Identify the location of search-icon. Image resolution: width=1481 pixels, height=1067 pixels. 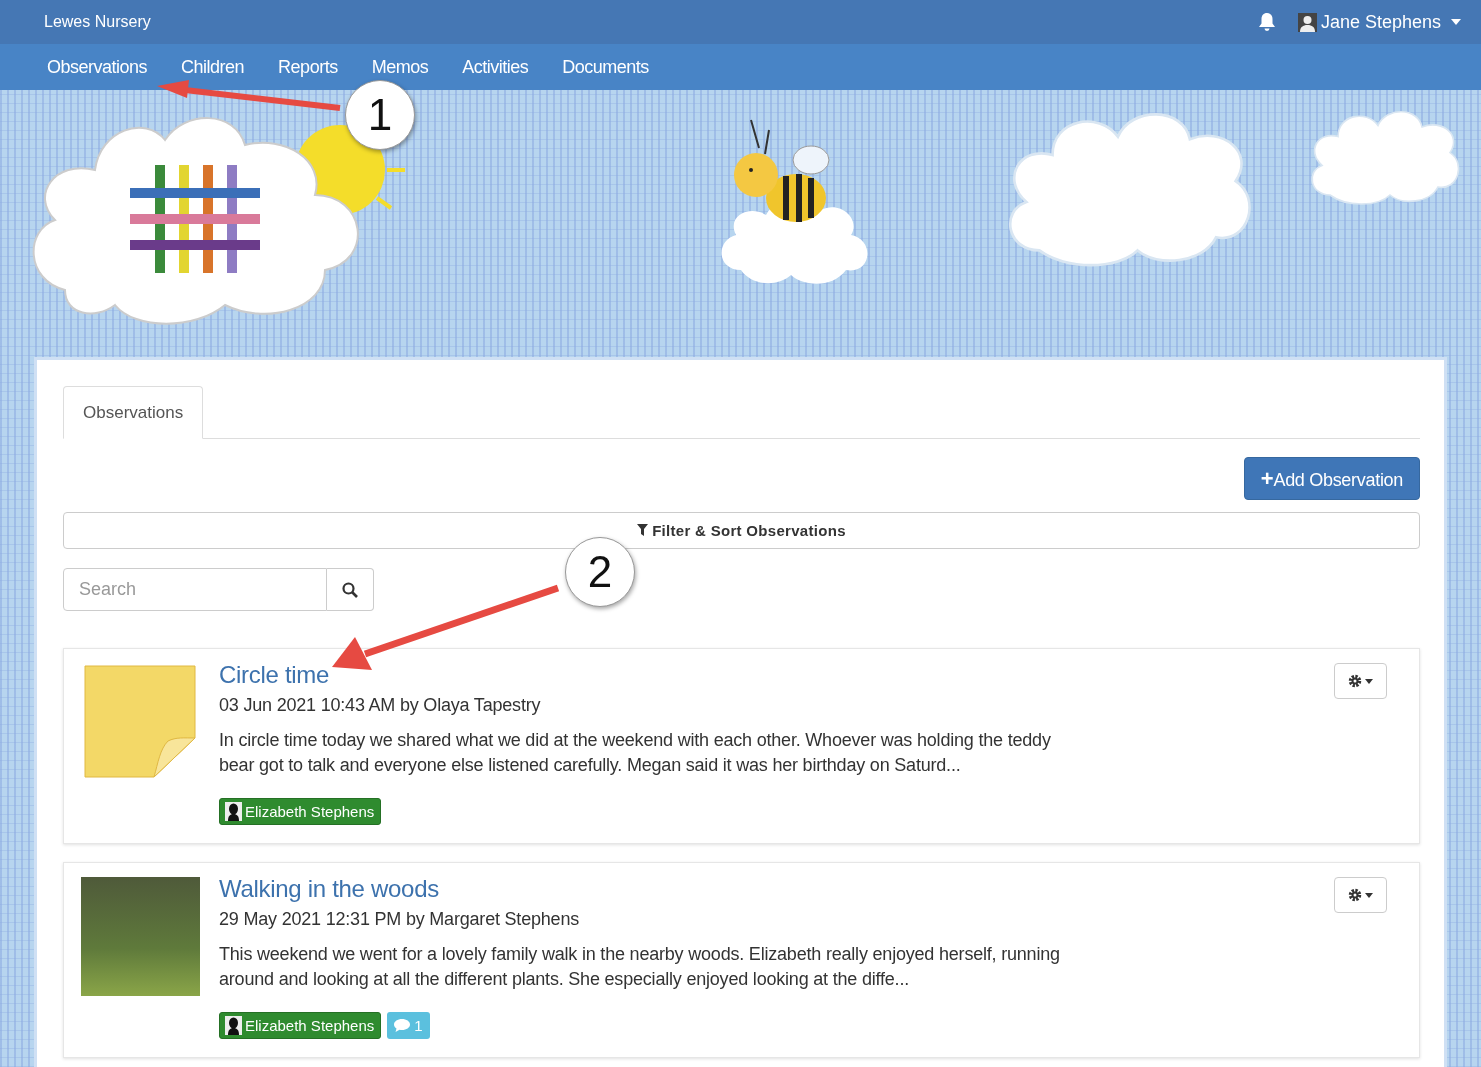
(350, 589).